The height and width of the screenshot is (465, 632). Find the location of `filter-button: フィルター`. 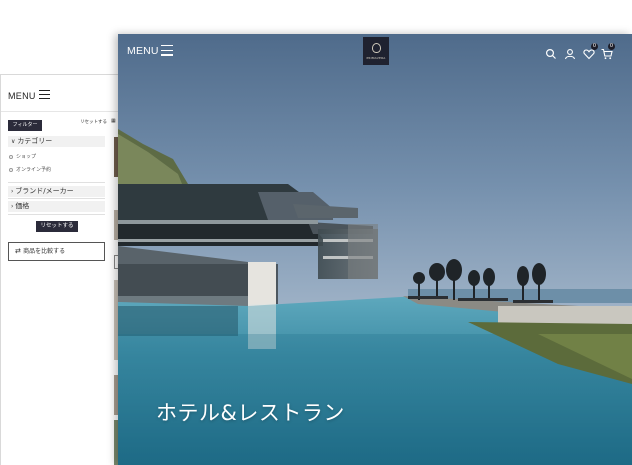

filter-button: フィルター is located at coordinates (25, 125).